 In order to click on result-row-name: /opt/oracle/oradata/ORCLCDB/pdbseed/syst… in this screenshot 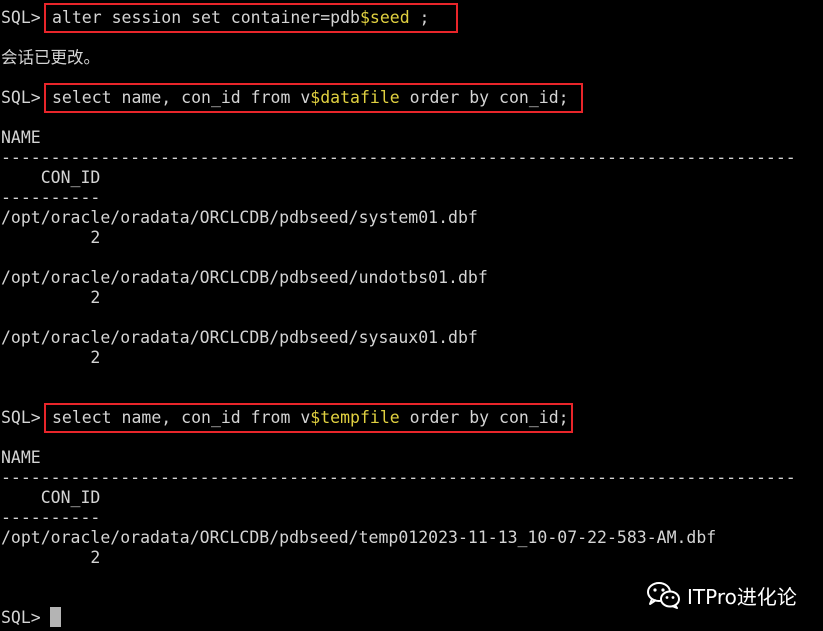, I will do `click(239, 217)`.